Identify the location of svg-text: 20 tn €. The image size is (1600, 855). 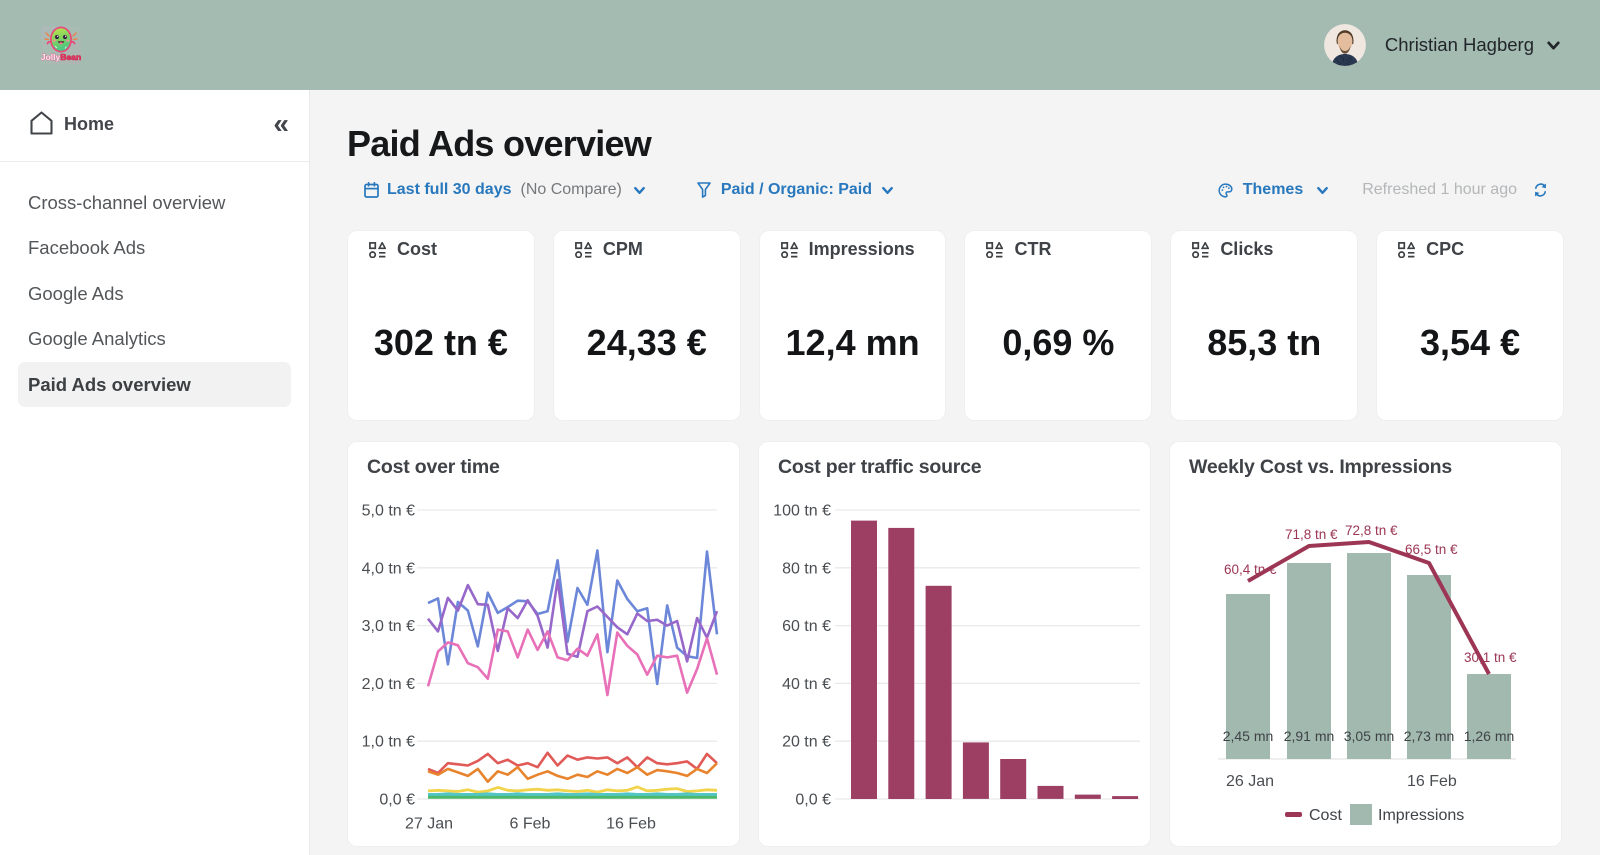
(806, 742).